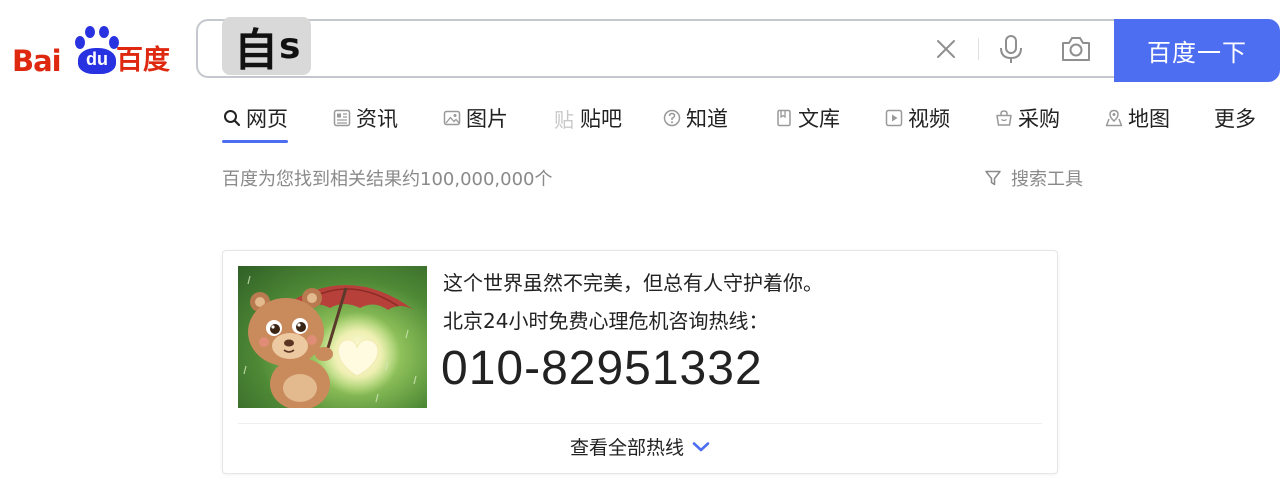 This screenshot has height=494, width=1280. Describe the element at coordinates (707, 119) in the screenshot. I see `tab-label: 知道` at that location.